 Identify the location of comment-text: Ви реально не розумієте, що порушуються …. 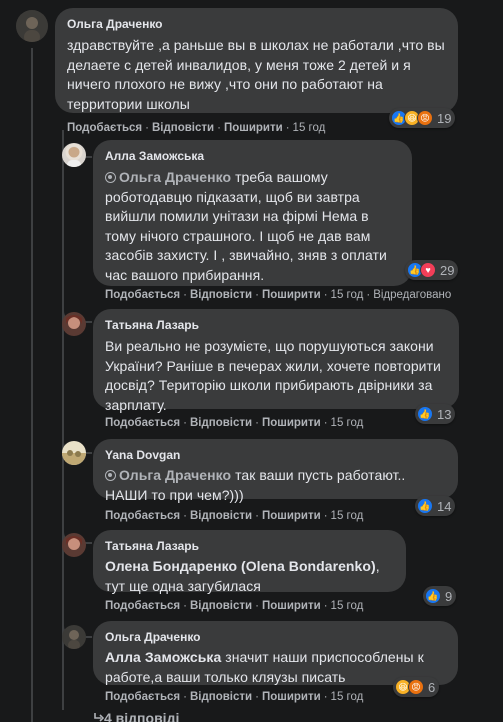
(273, 375).